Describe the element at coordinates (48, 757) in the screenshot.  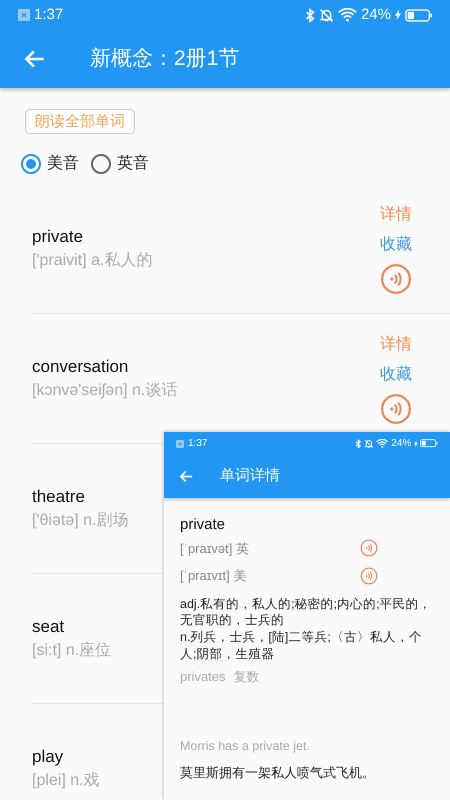
I see `word-text: play` at that location.